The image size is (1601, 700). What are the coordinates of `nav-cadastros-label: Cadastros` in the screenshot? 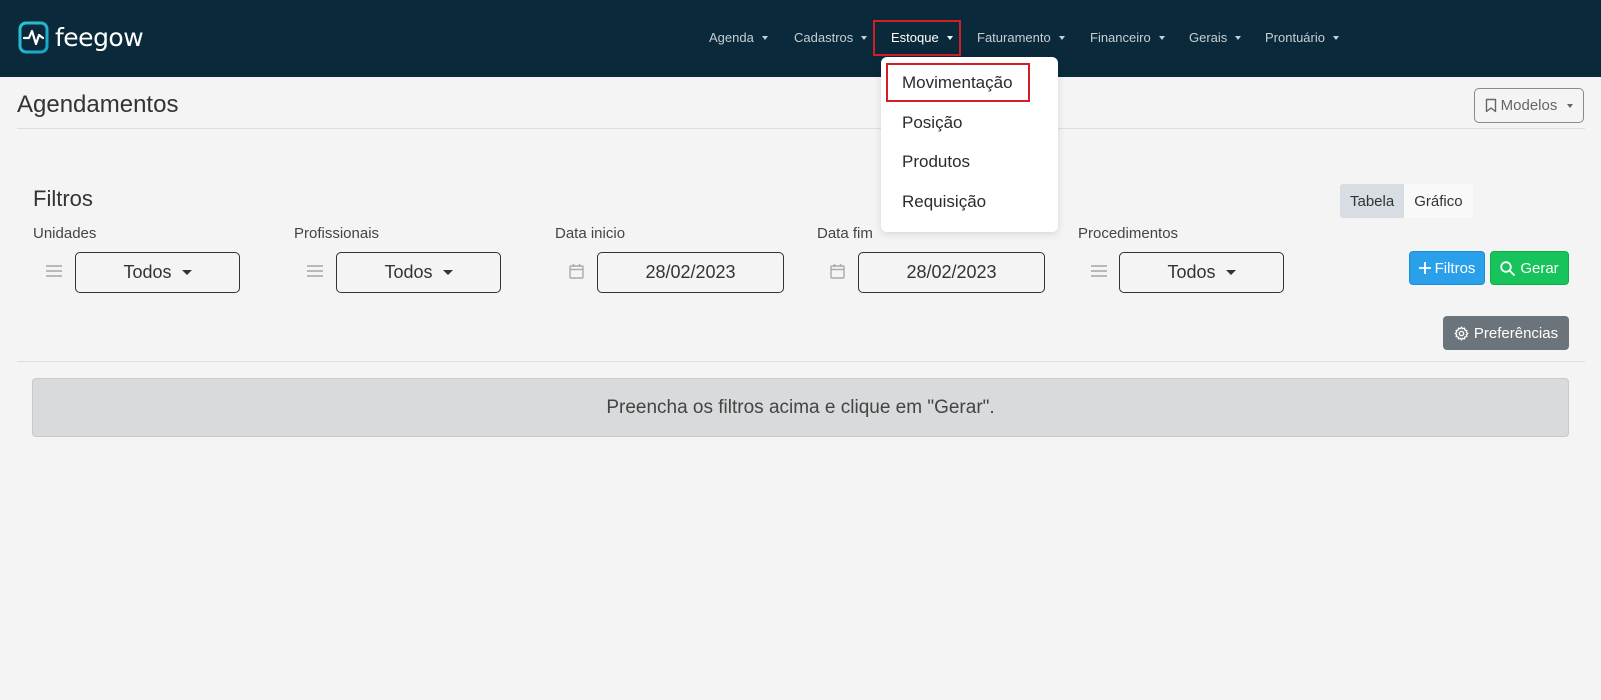 It's located at (824, 37).